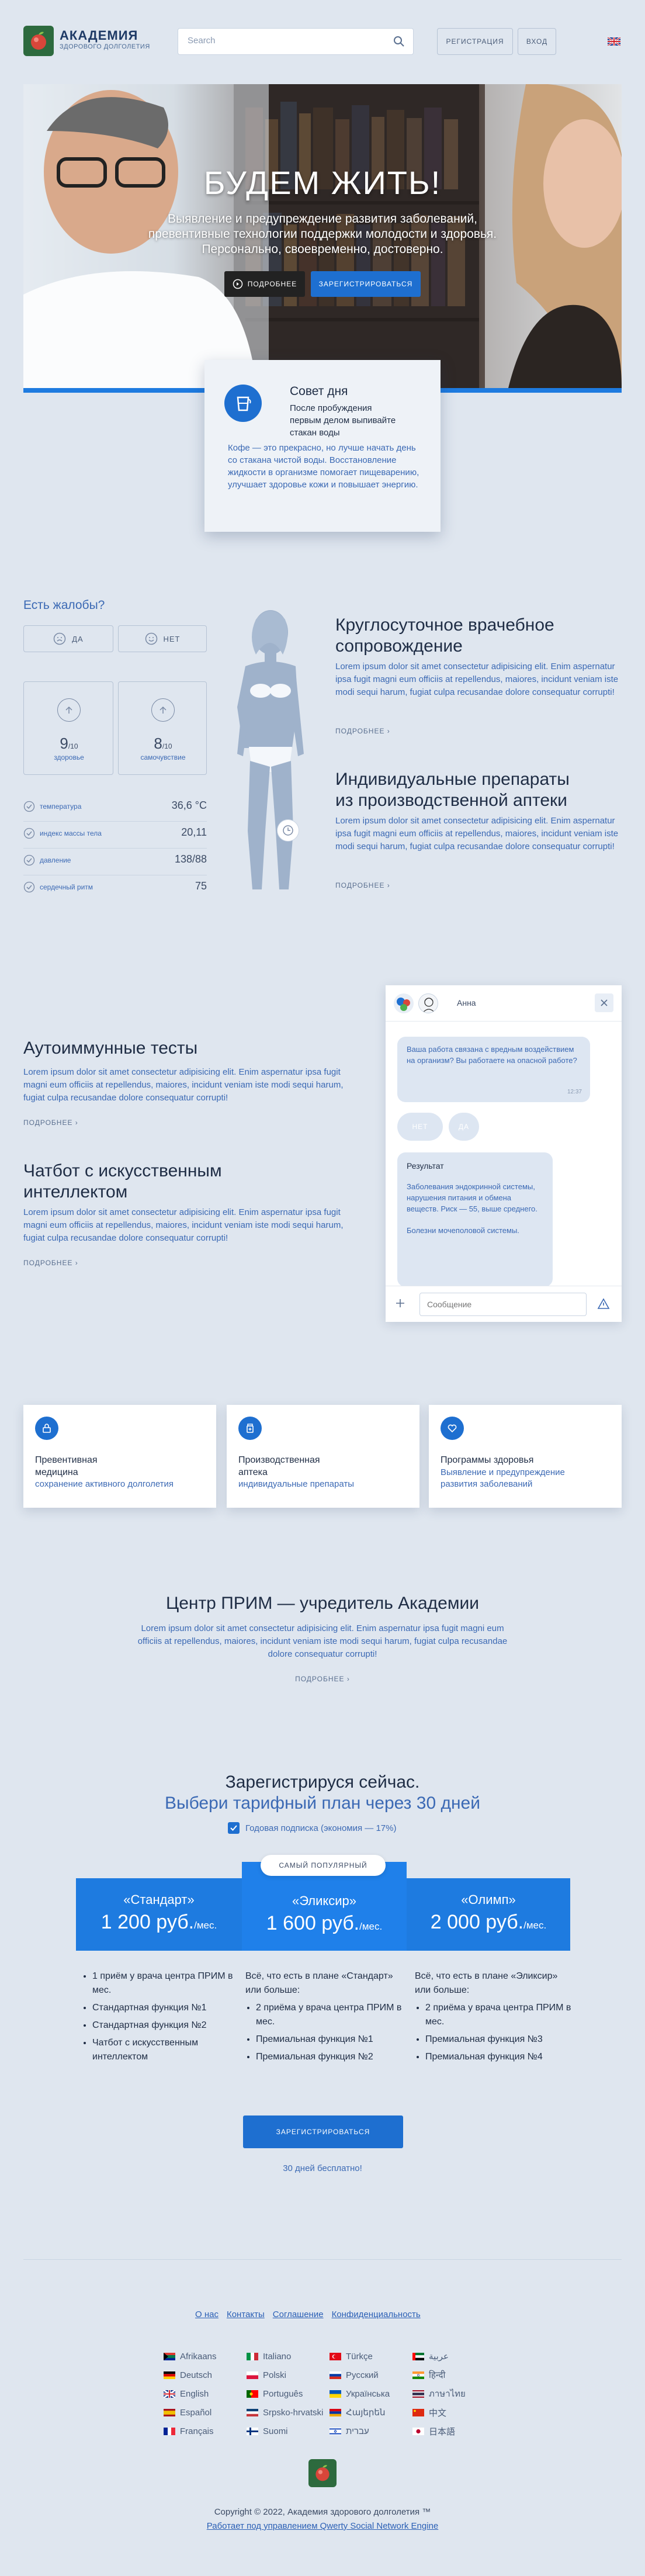 This screenshot has height=2576, width=645. What do you see at coordinates (207, 2315) in the screenshot?
I see `footer-link-about: О нас` at bounding box center [207, 2315].